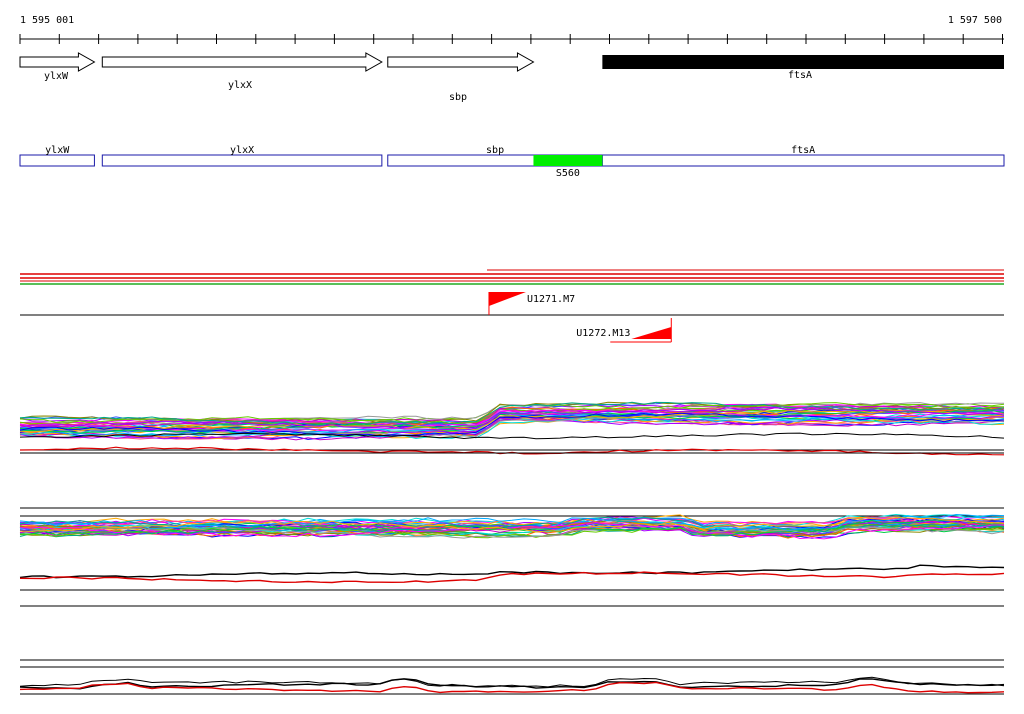  I want to click on annotation-box-ylxW, so click(57, 160).